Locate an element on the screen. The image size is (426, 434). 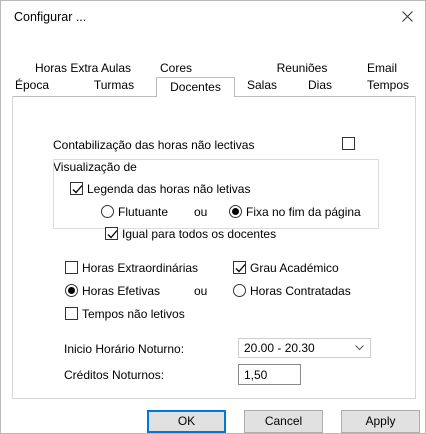
fixa-label: Fixa no fim da página is located at coordinates (303, 212).